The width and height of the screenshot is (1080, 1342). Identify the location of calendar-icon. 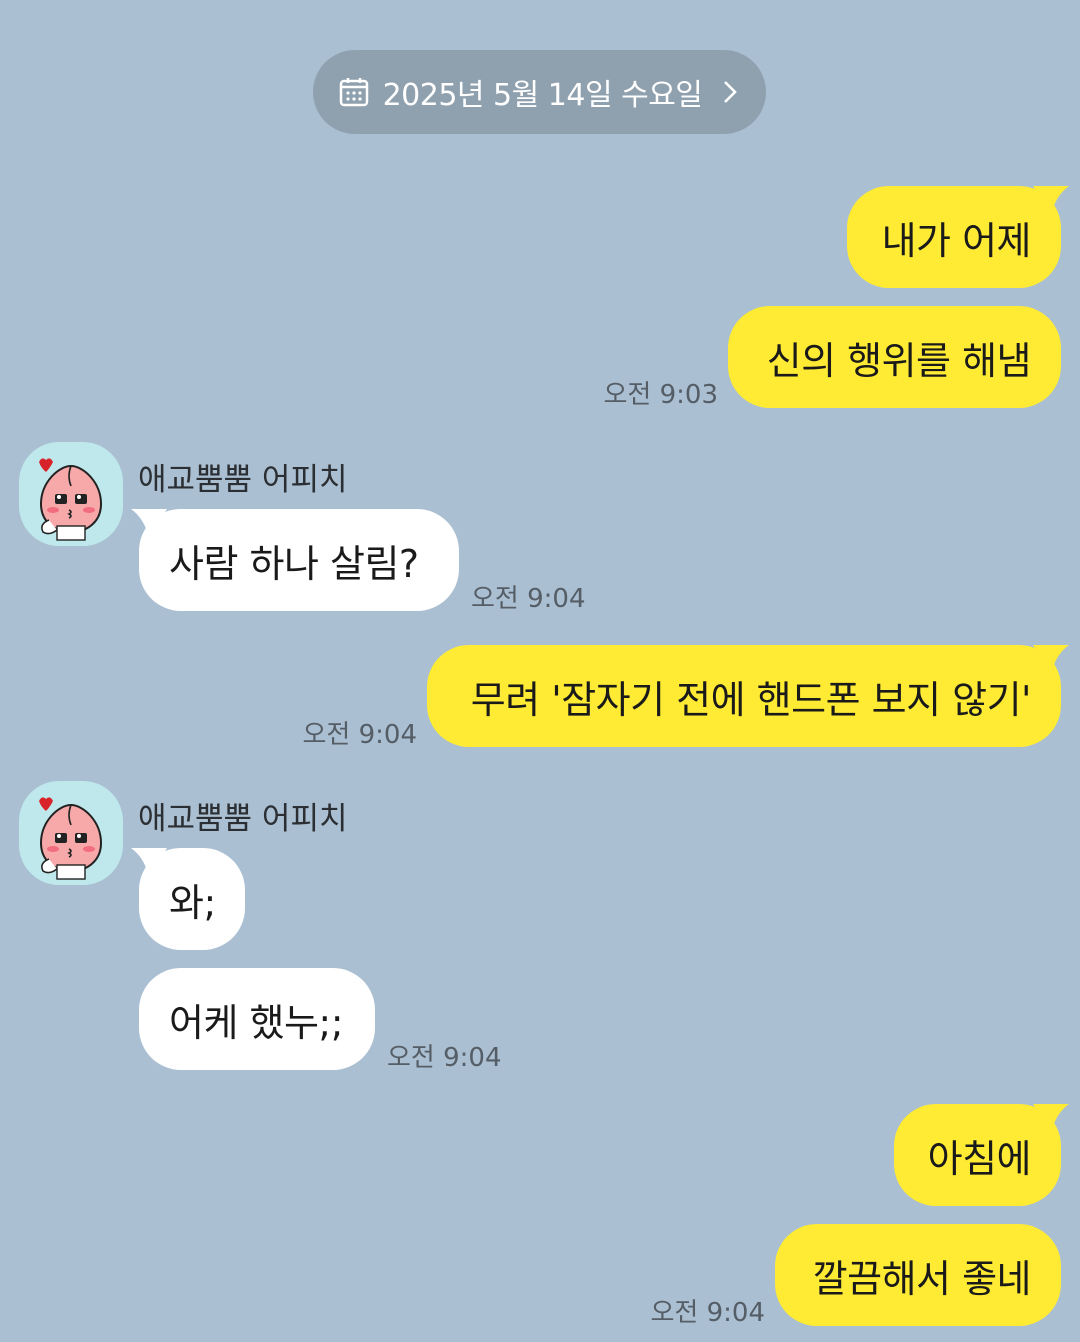
(353, 92).